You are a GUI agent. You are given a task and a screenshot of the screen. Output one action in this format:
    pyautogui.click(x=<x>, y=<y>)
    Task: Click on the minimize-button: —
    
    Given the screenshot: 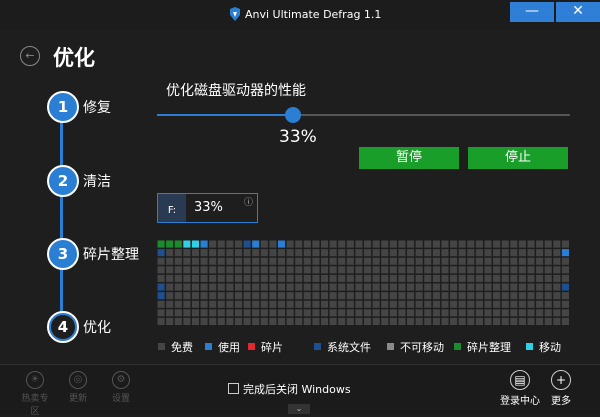 What is the action you would take?
    pyautogui.click(x=532, y=12)
    